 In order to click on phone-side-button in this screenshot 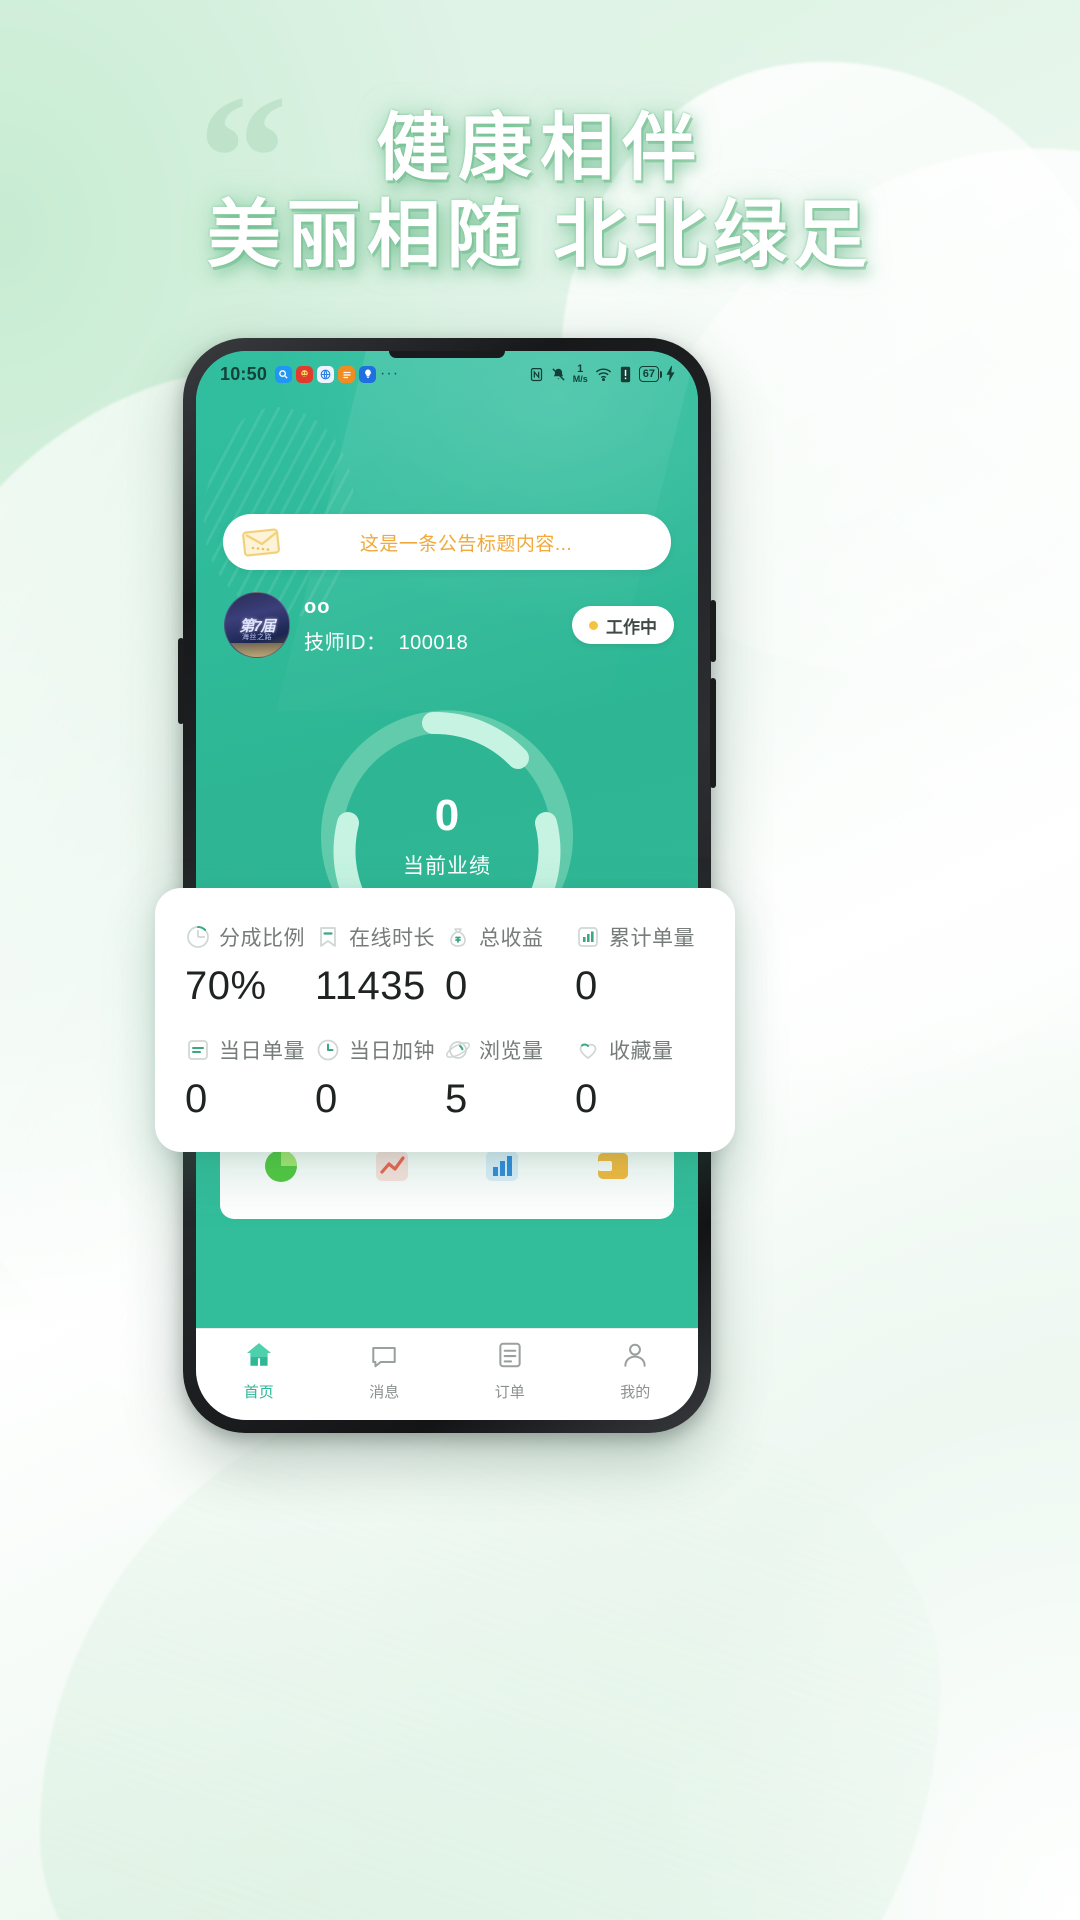, I will do `click(713, 733)`.